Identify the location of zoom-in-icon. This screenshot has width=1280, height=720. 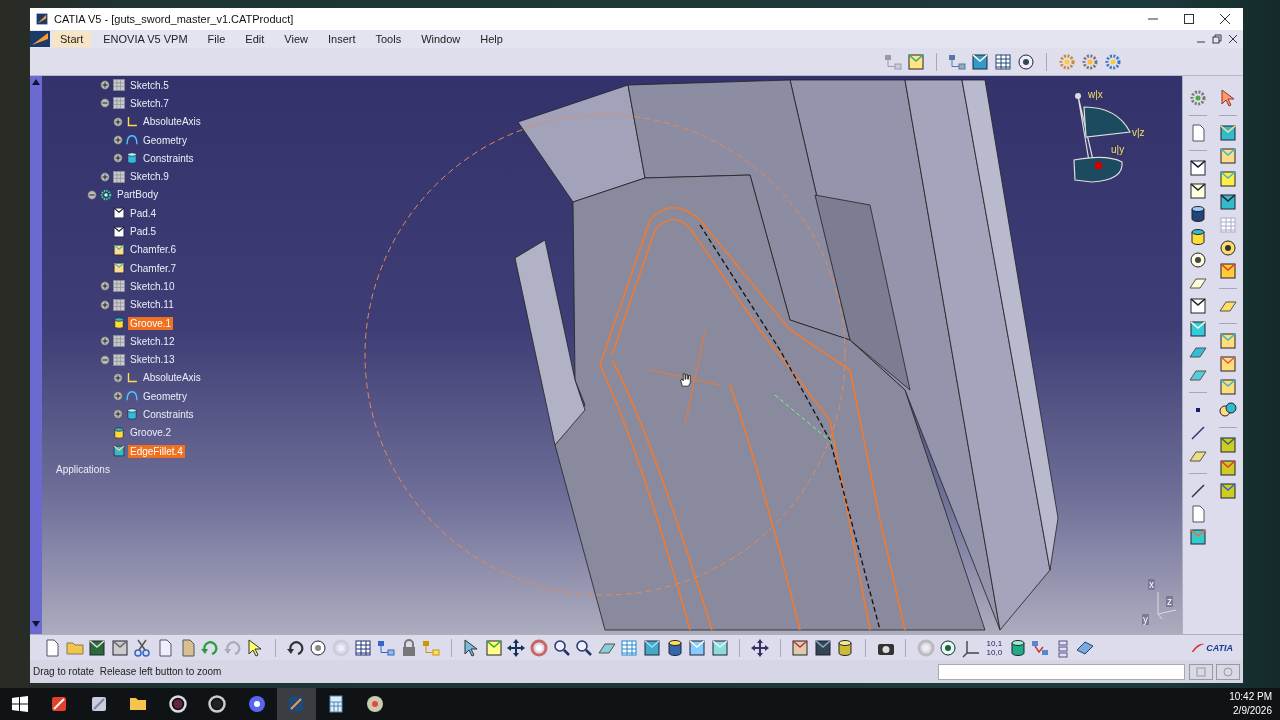
(561, 647).